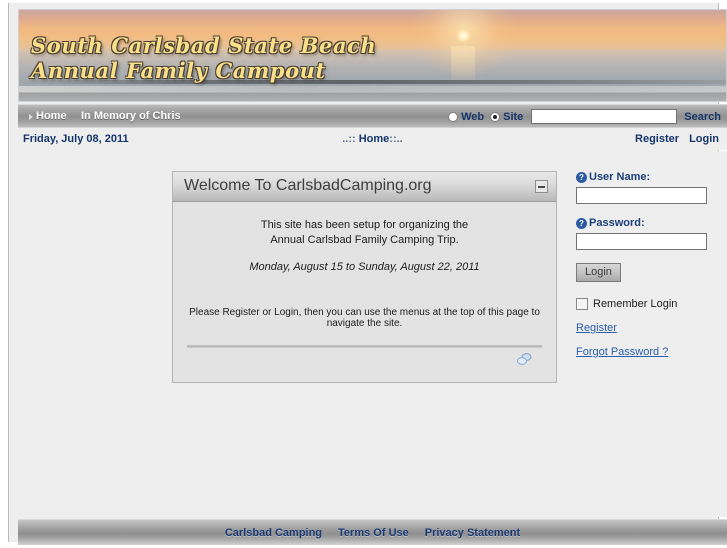 The width and height of the screenshot is (727, 548). What do you see at coordinates (463, 35) in the screenshot?
I see `sun-icon` at bounding box center [463, 35].